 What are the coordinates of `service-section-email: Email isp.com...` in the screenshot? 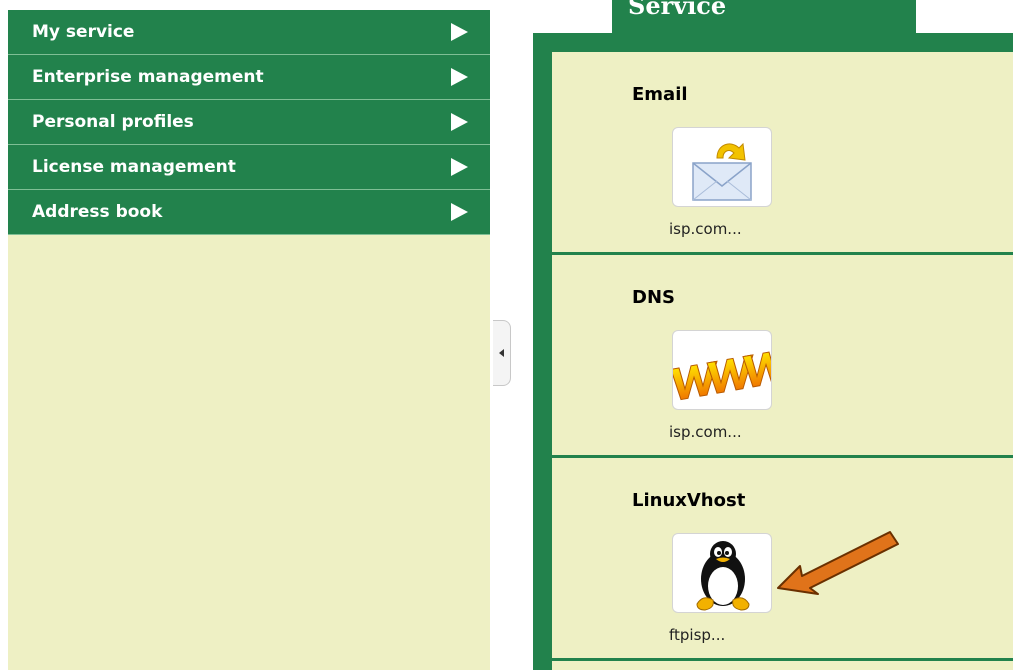 It's located at (782, 153).